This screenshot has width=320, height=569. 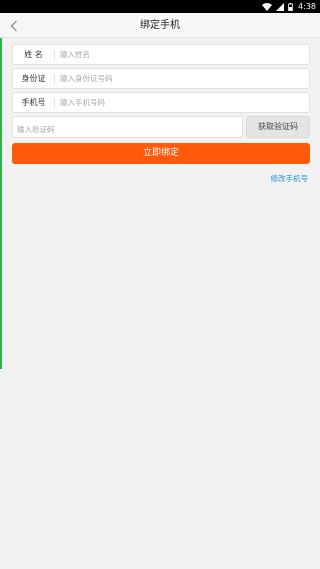 I want to click on bind-now-button: 立即绑定, so click(x=161, y=153).